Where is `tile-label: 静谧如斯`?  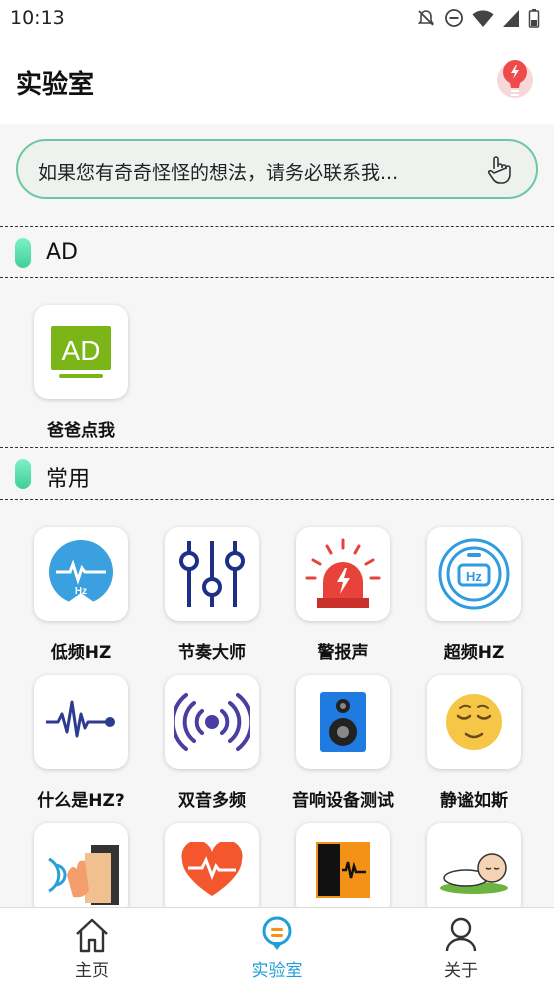 tile-label: 静谧如斯 is located at coordinates (474, 801).